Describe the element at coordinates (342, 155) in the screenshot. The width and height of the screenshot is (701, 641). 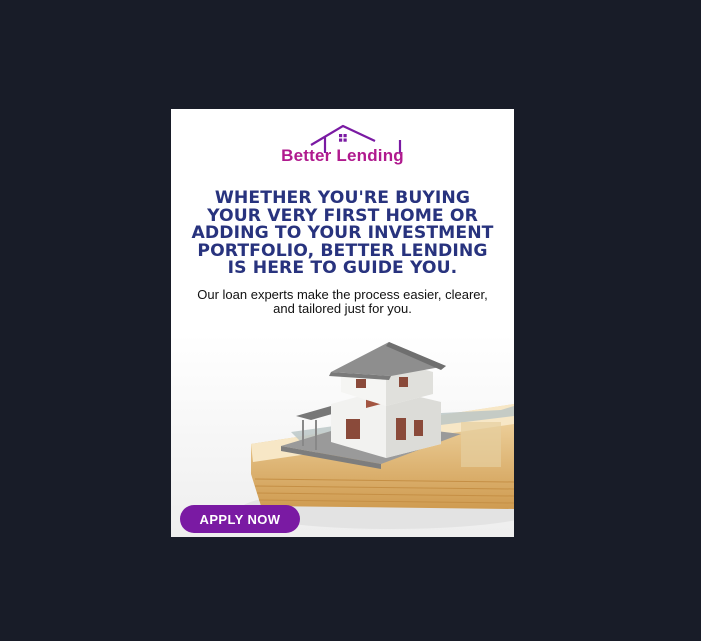
I see `brand-name: Better Lending` at that location.